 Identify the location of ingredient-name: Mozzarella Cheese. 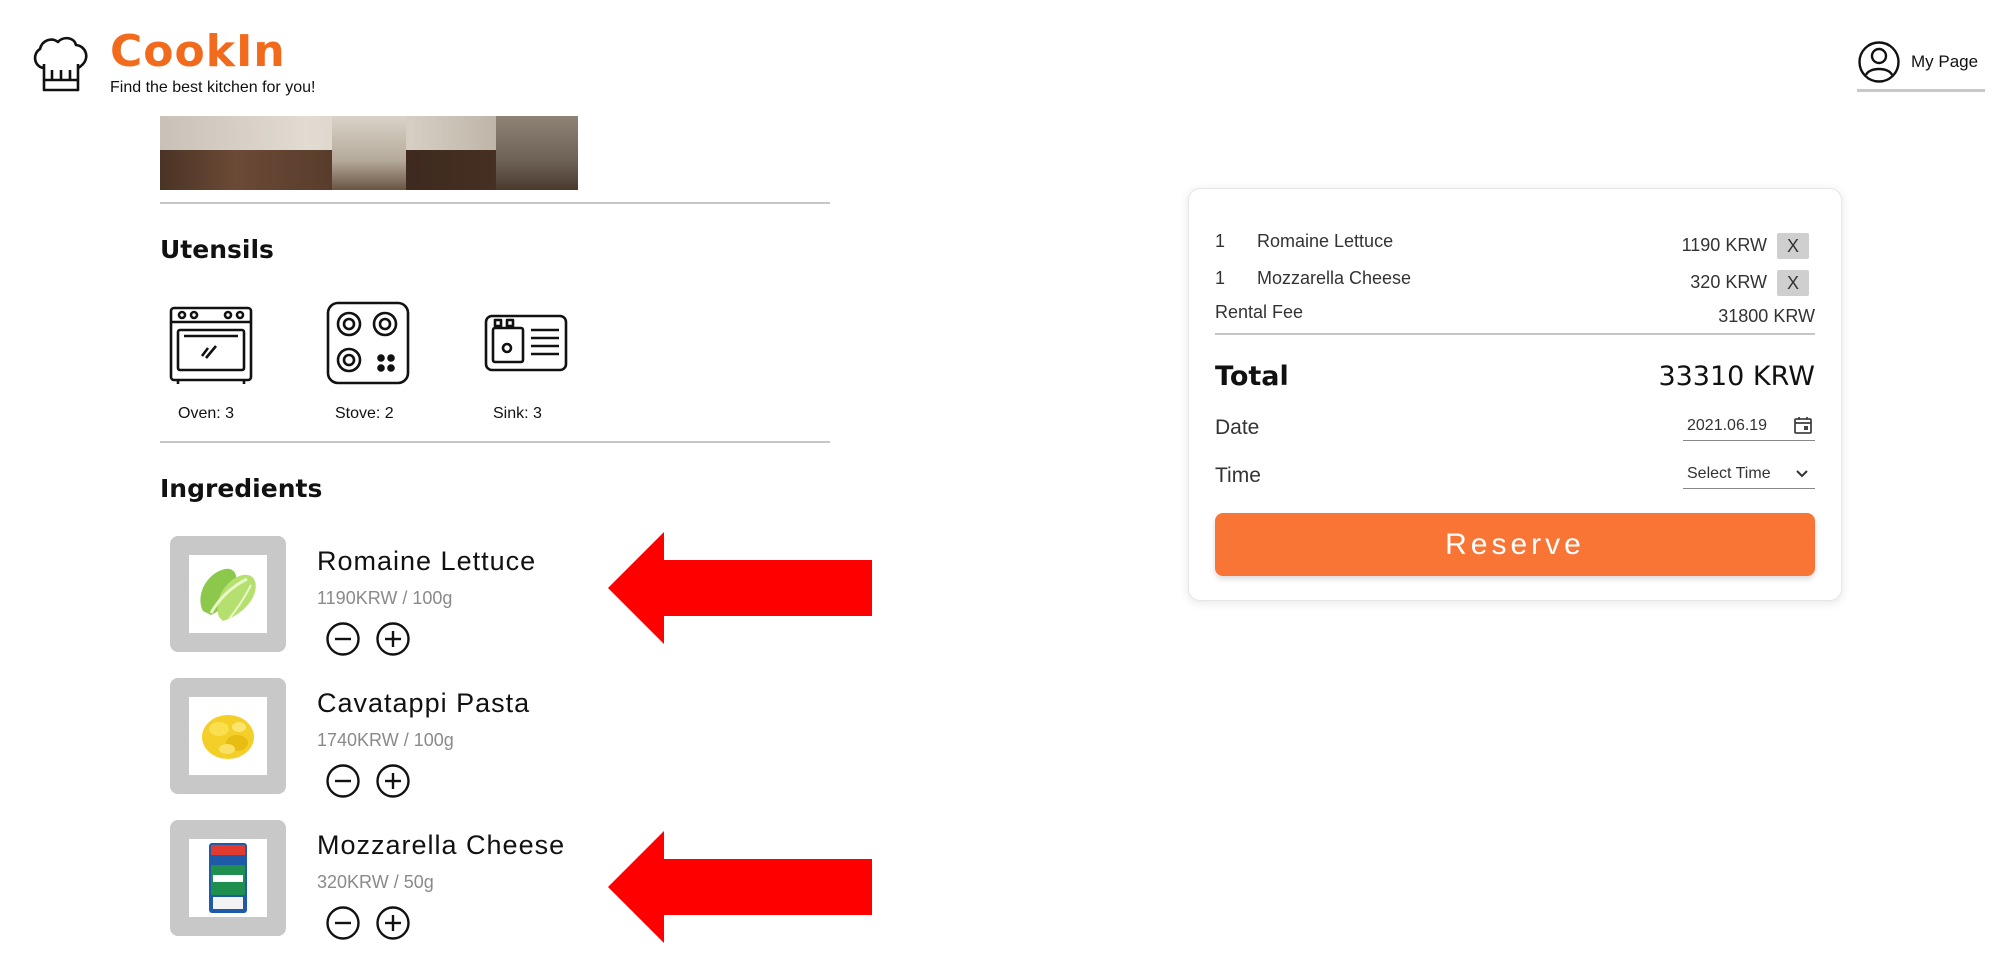
(441, 845).